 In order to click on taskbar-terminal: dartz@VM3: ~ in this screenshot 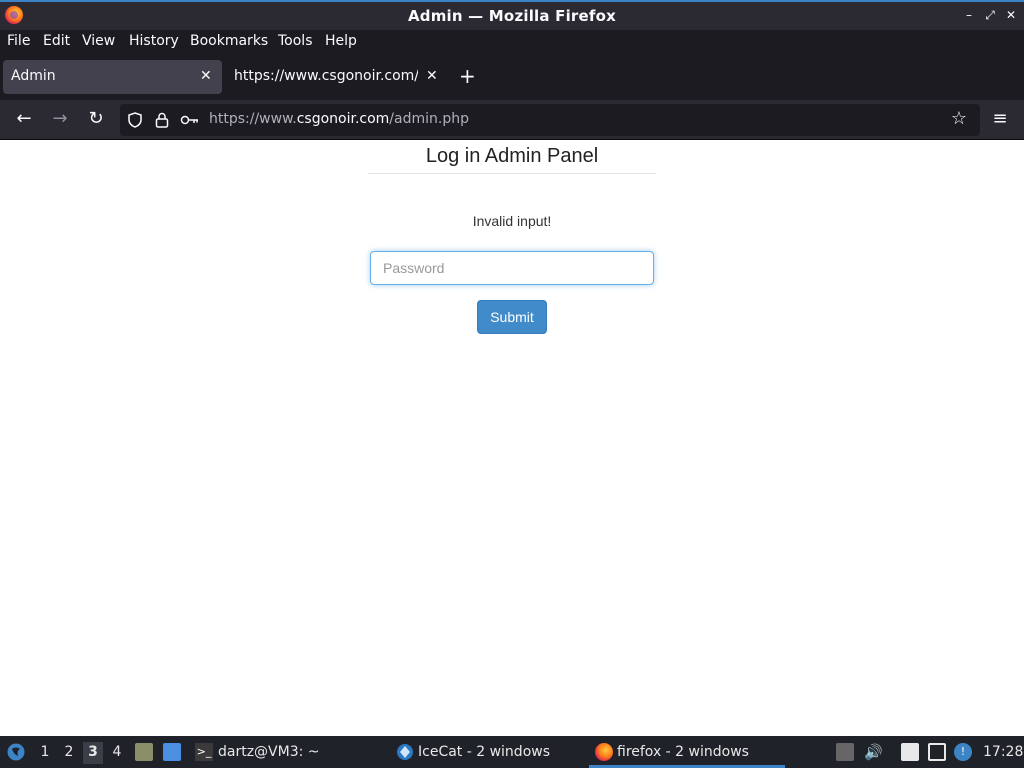, I will do `click(269, 752)`.